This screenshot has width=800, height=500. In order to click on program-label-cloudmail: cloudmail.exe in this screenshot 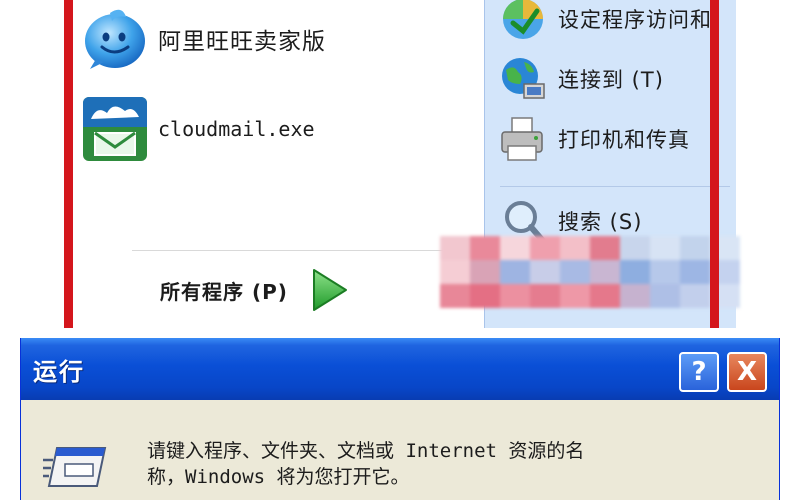, I will do `click(236, 129)`.